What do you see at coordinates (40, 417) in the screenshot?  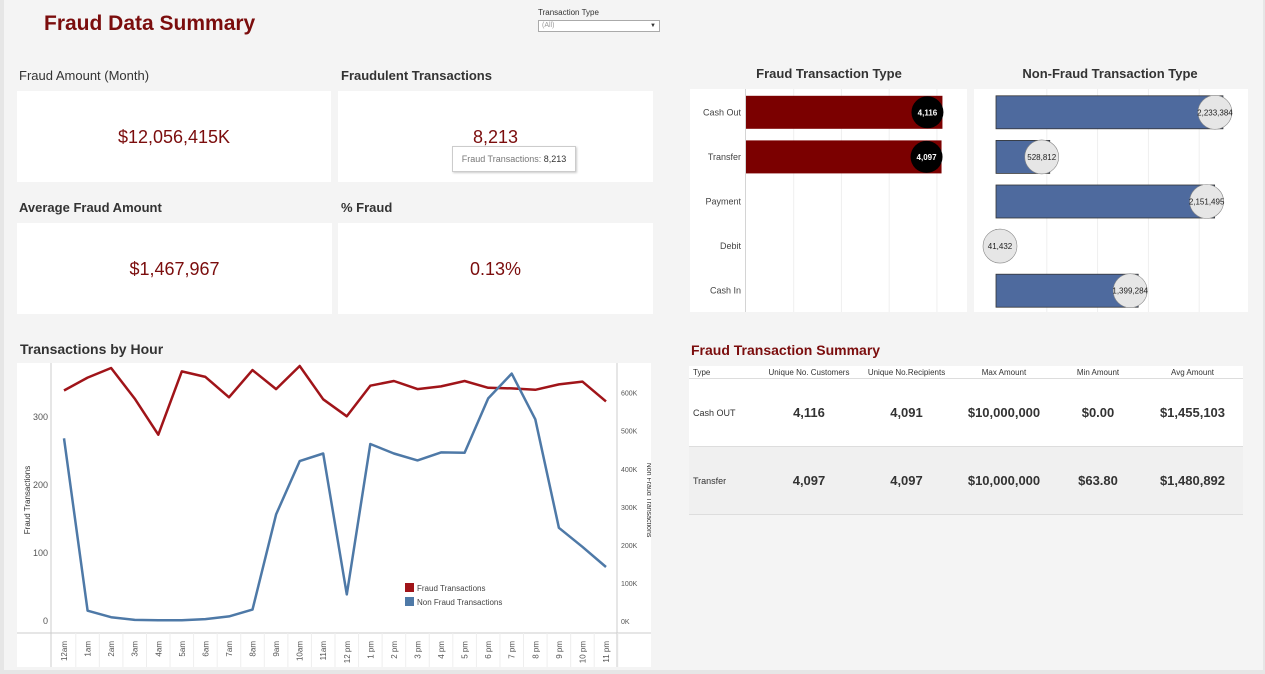 I see `y-tick-label: 300` at bounding box center [40, 417].